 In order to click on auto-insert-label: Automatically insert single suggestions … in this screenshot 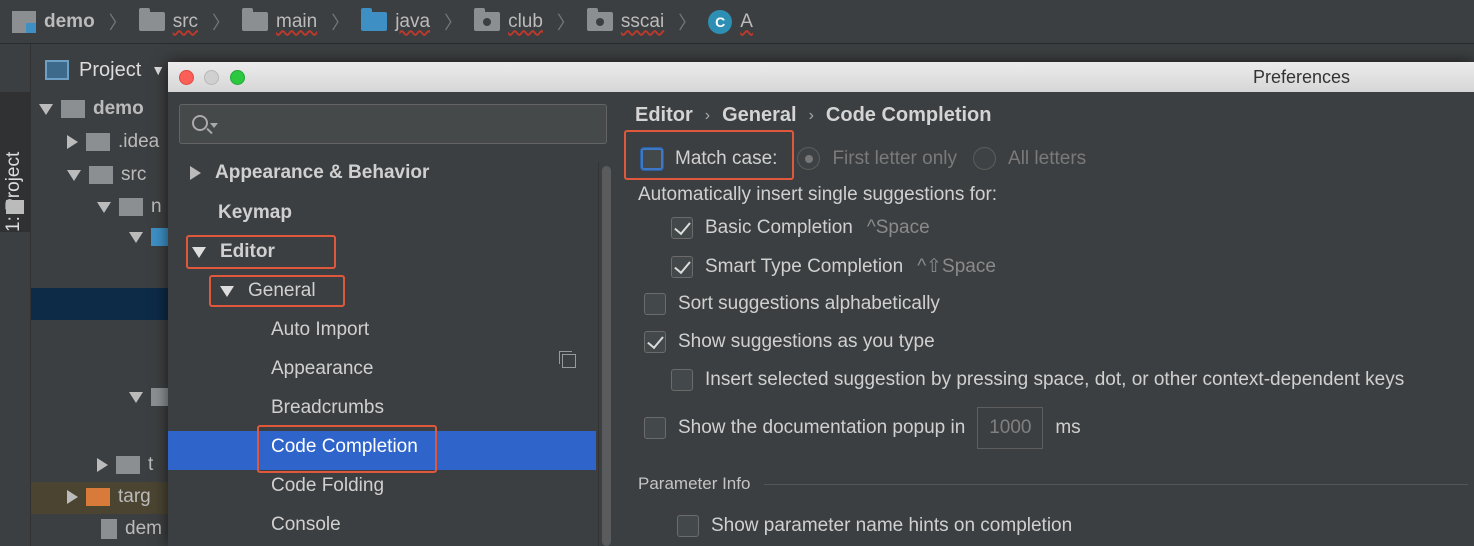, I will do `click(818, 194)`.